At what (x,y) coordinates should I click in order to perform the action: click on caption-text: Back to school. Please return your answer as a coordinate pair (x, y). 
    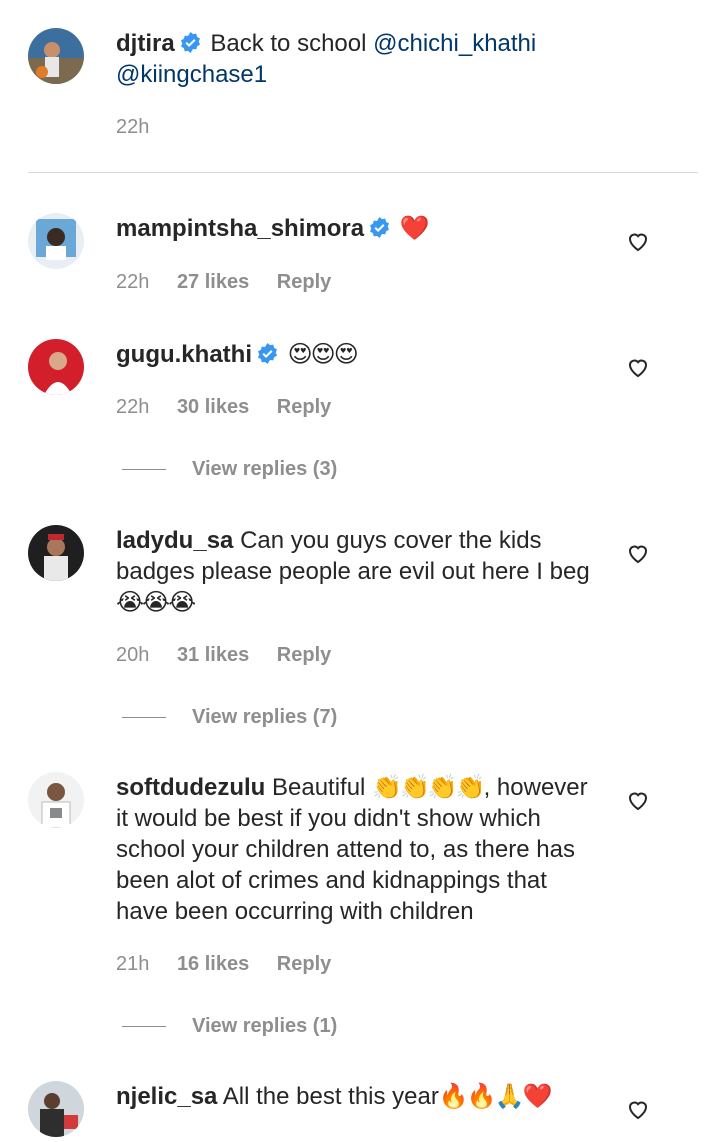
    Looking at the image, I should click on (288, 43).